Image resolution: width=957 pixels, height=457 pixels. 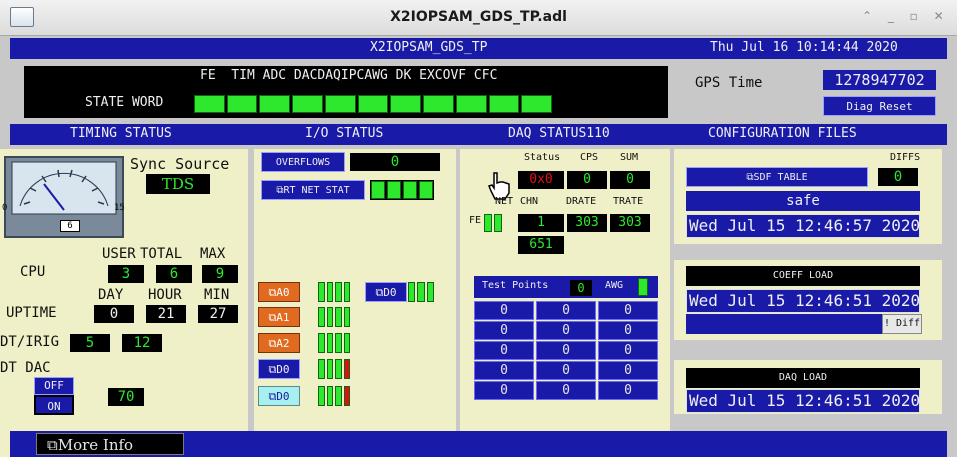 What do you see at coordinates (178, 184) in the screenshot?
I see `sync-source-value: TDS` at bounding box center [178, 184].